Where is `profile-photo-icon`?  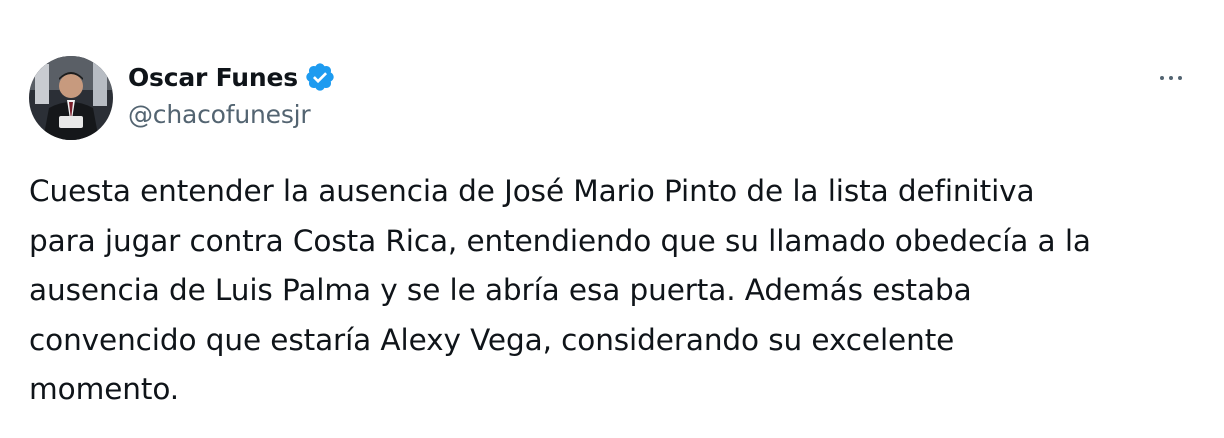 profile-photo-icon is located at coordinates (71, 98).